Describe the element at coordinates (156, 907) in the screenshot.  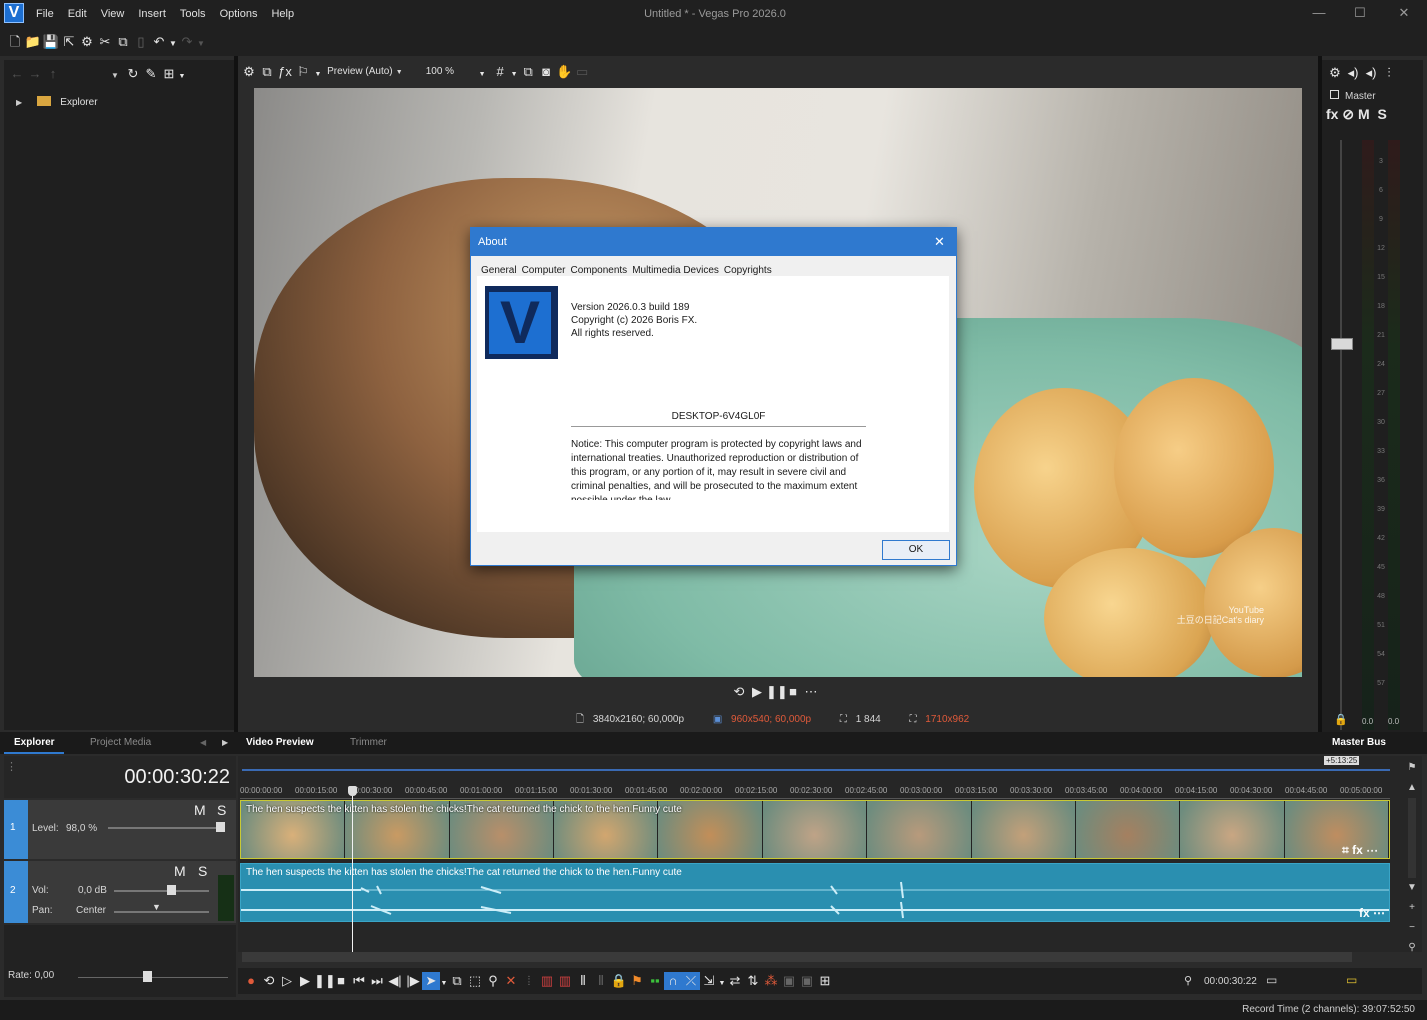
I see `audio-pan-knob-icon: ▼` at that location.